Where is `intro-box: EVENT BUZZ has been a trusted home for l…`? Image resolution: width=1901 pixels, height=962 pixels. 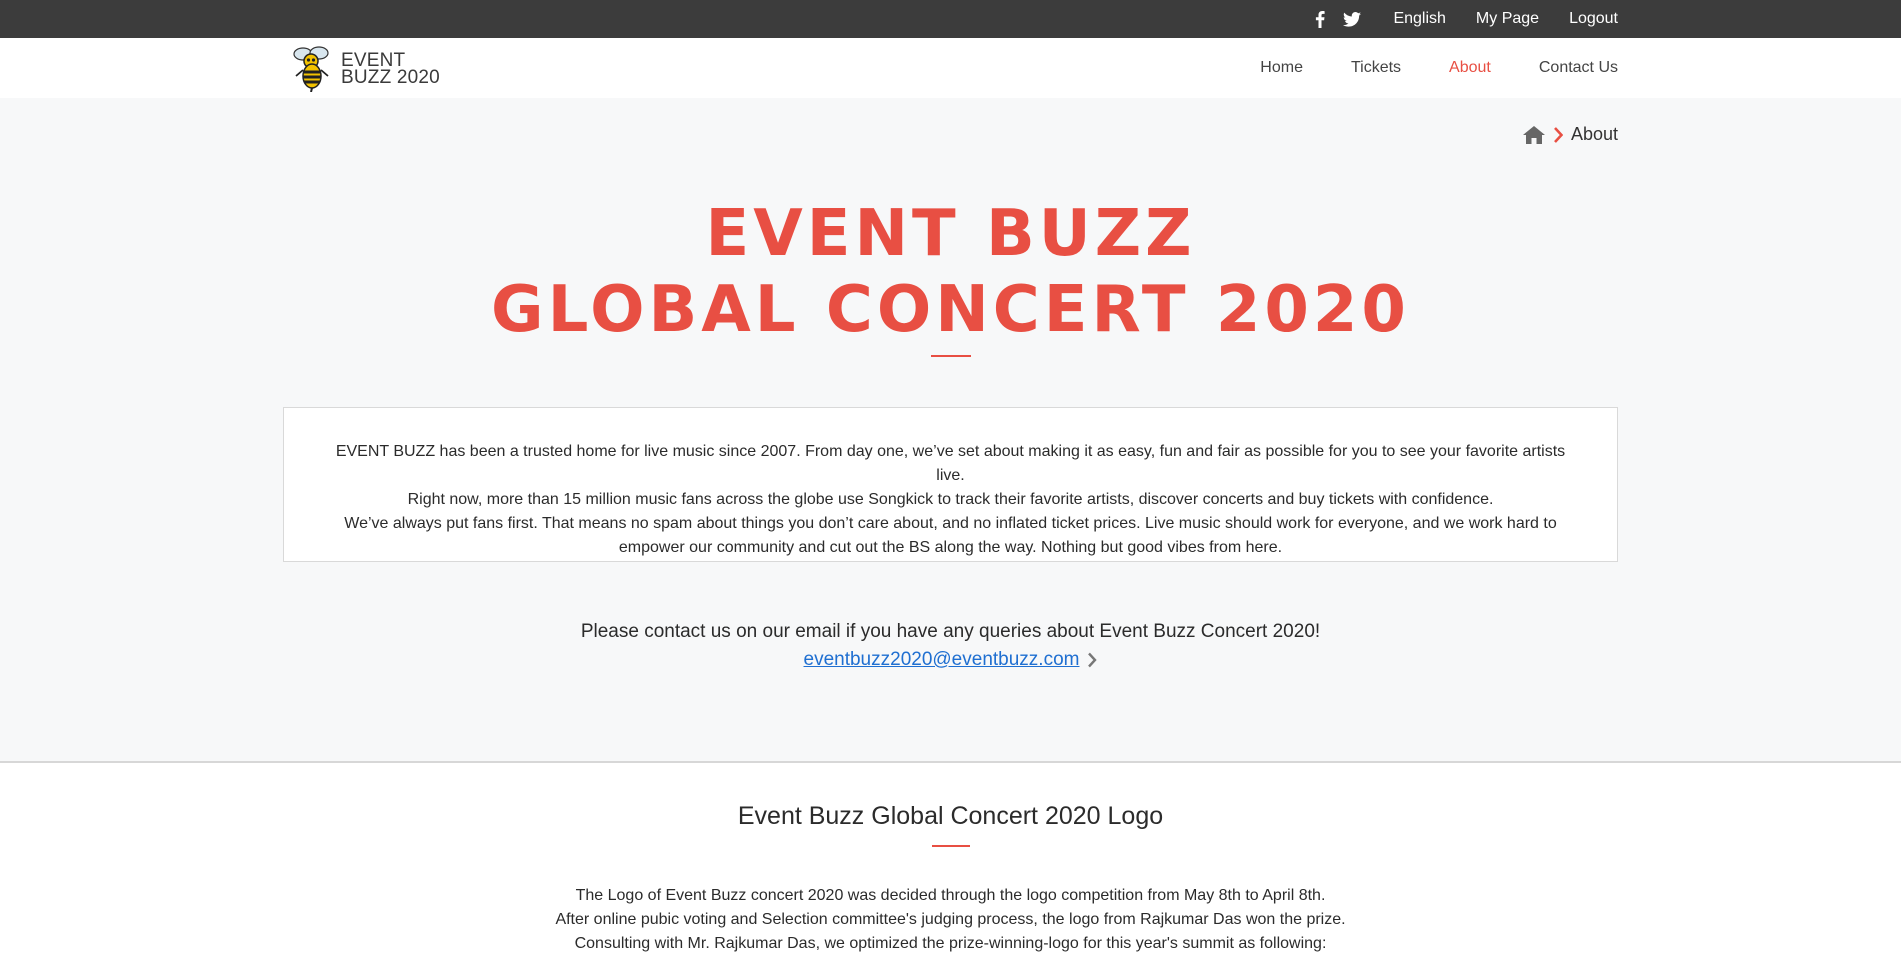 intro-box: EVENT BUZZ has been a trusted home for l… is located at coordinates (950, 484).